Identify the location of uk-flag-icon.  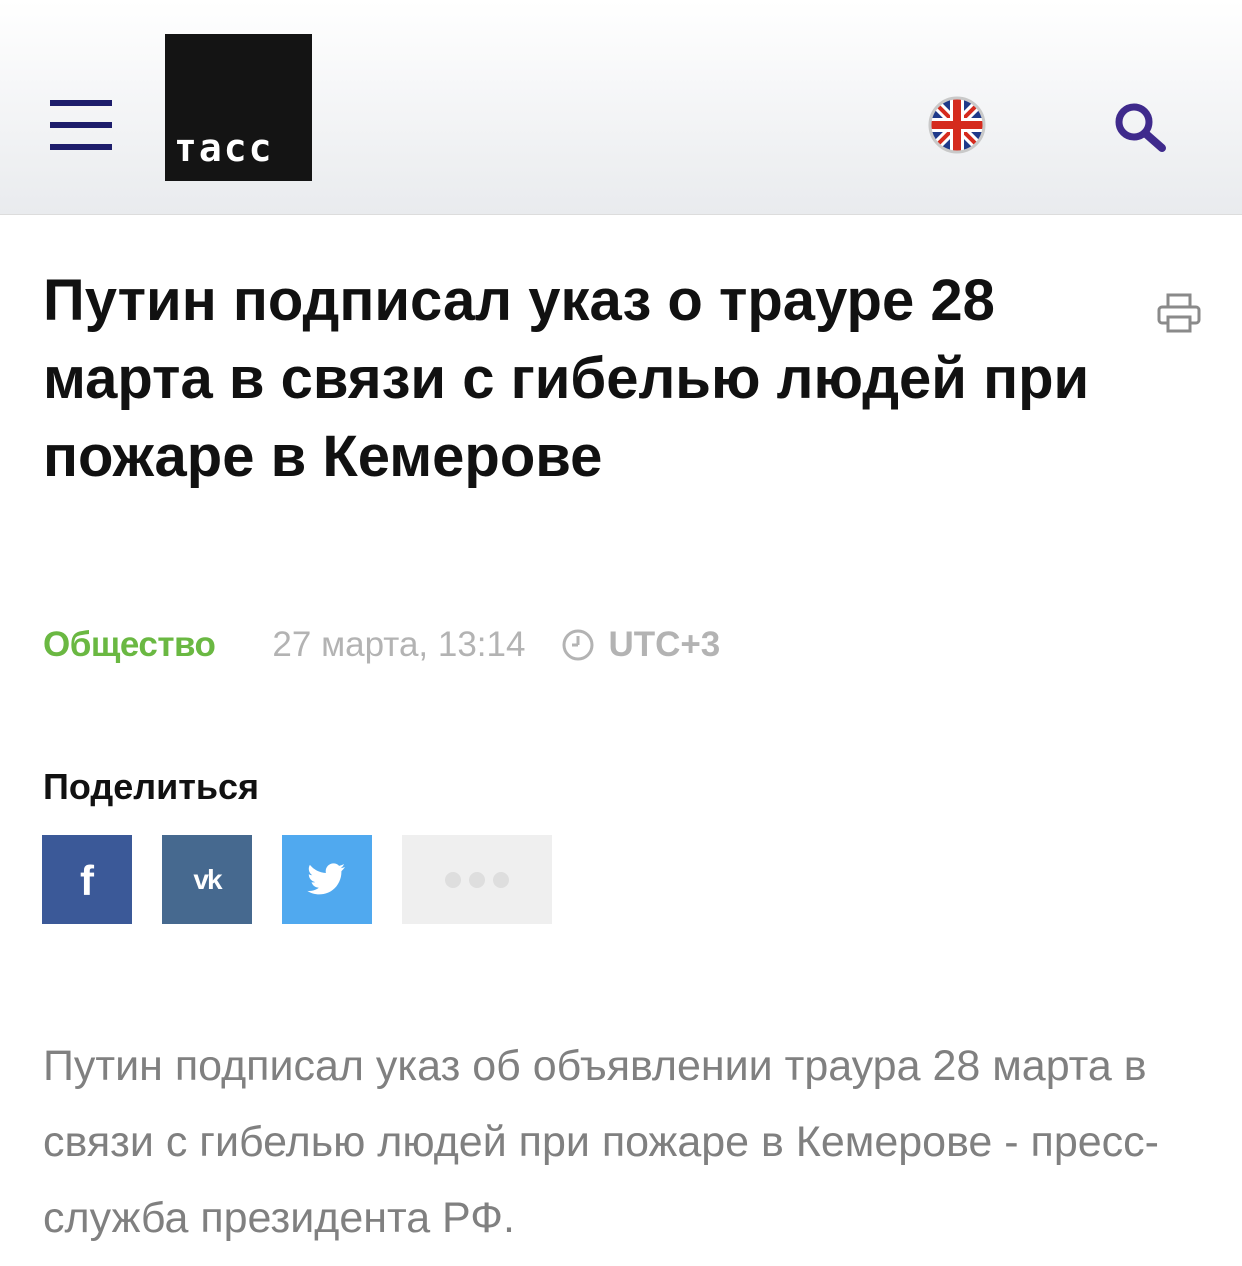
(957, 125).